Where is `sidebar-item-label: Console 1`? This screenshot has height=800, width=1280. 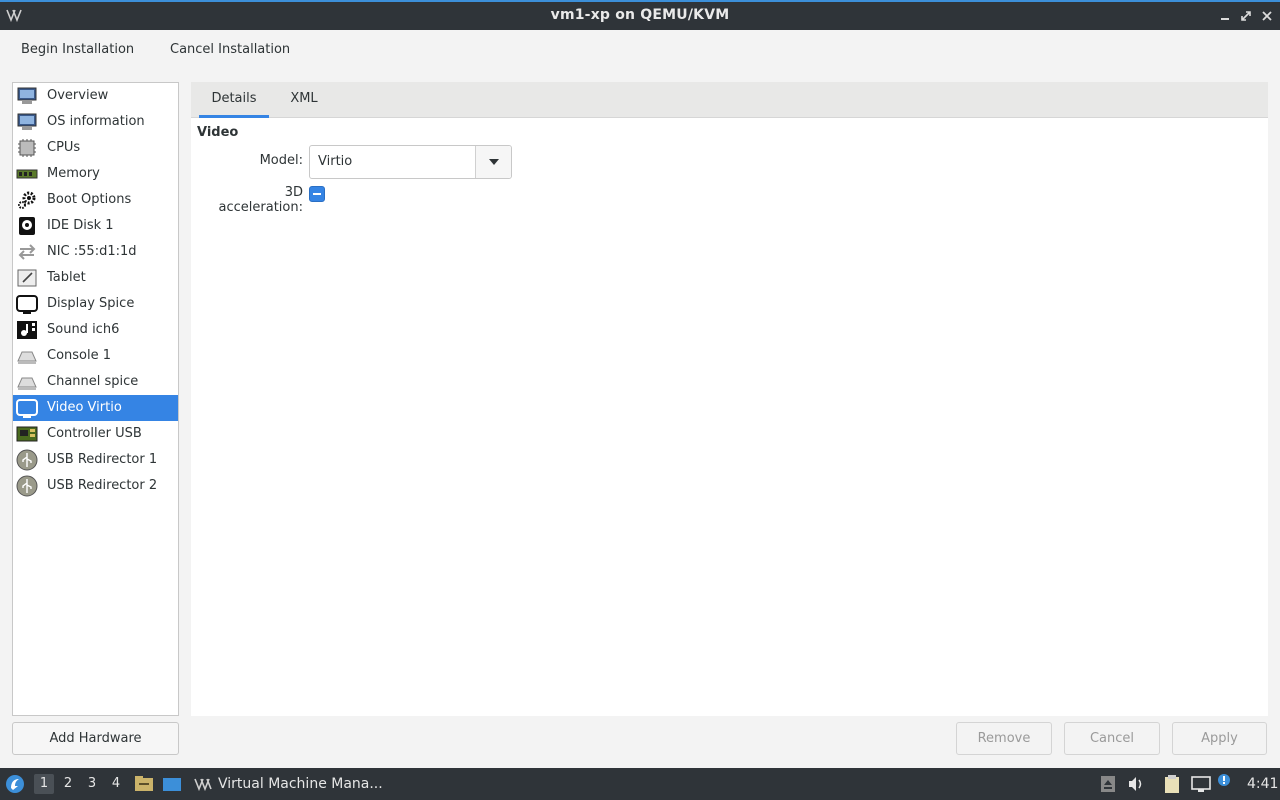
sidebar-item-label: Console 1 is located at coordinates (79, 355).